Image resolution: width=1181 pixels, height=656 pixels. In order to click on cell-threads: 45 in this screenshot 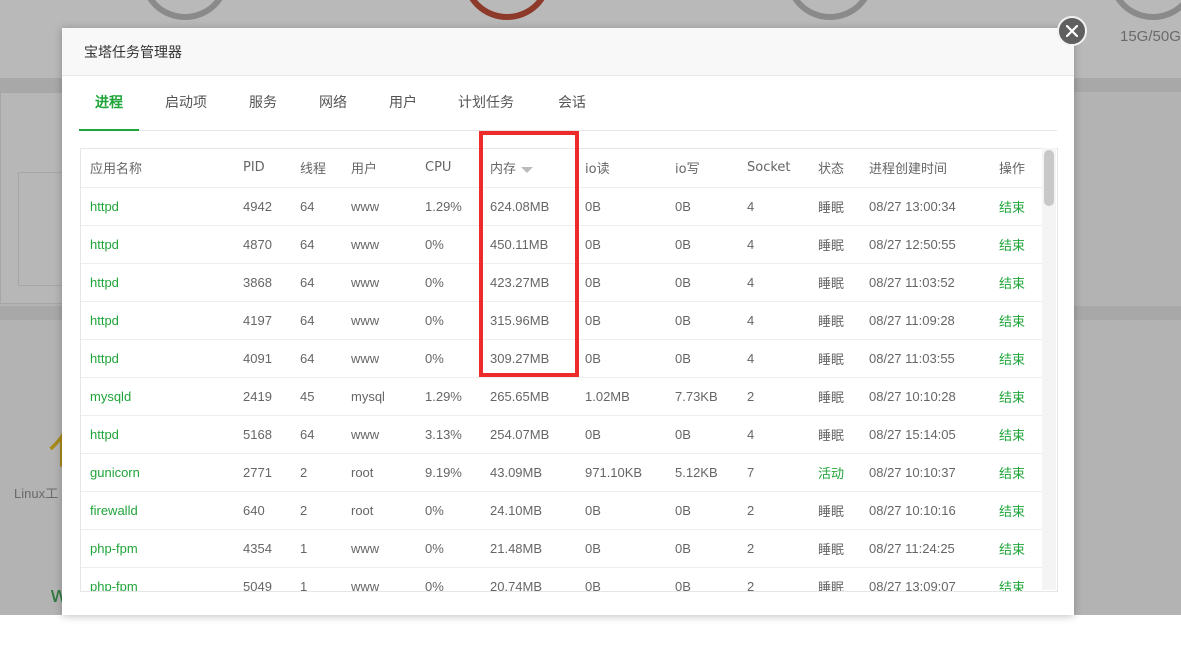, I will do `click(316, 396)`.